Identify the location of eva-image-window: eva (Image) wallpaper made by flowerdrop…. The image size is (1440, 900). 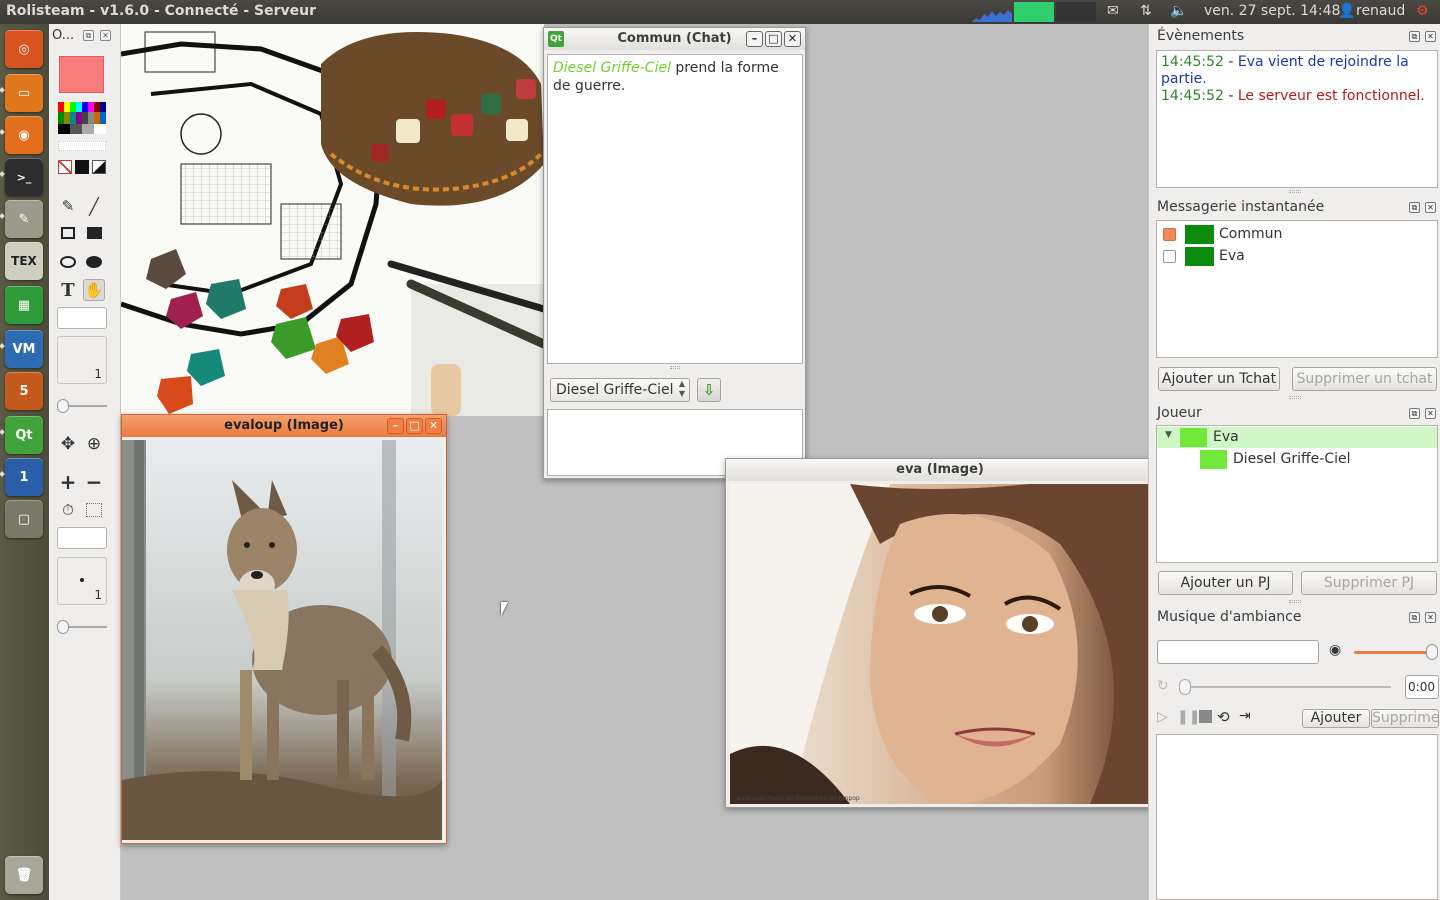
(940, 633).